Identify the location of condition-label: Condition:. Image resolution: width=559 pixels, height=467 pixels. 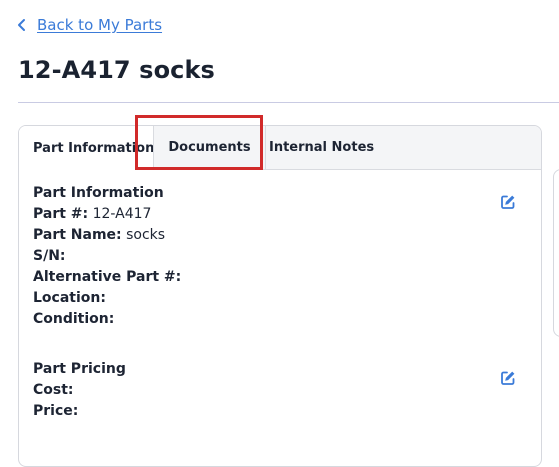
(74, 319).